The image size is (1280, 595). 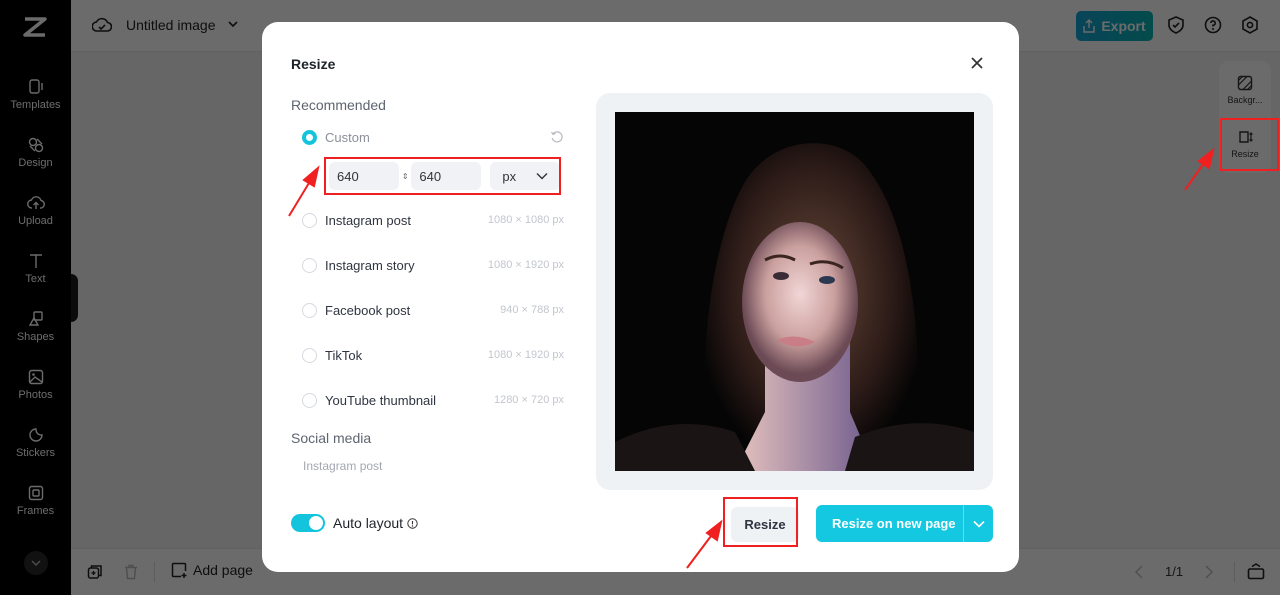 What do you see at coordinates (342, 466) in the screenshot?
I see `social-media-item: Instagram post` at bounding box center [342, 466].